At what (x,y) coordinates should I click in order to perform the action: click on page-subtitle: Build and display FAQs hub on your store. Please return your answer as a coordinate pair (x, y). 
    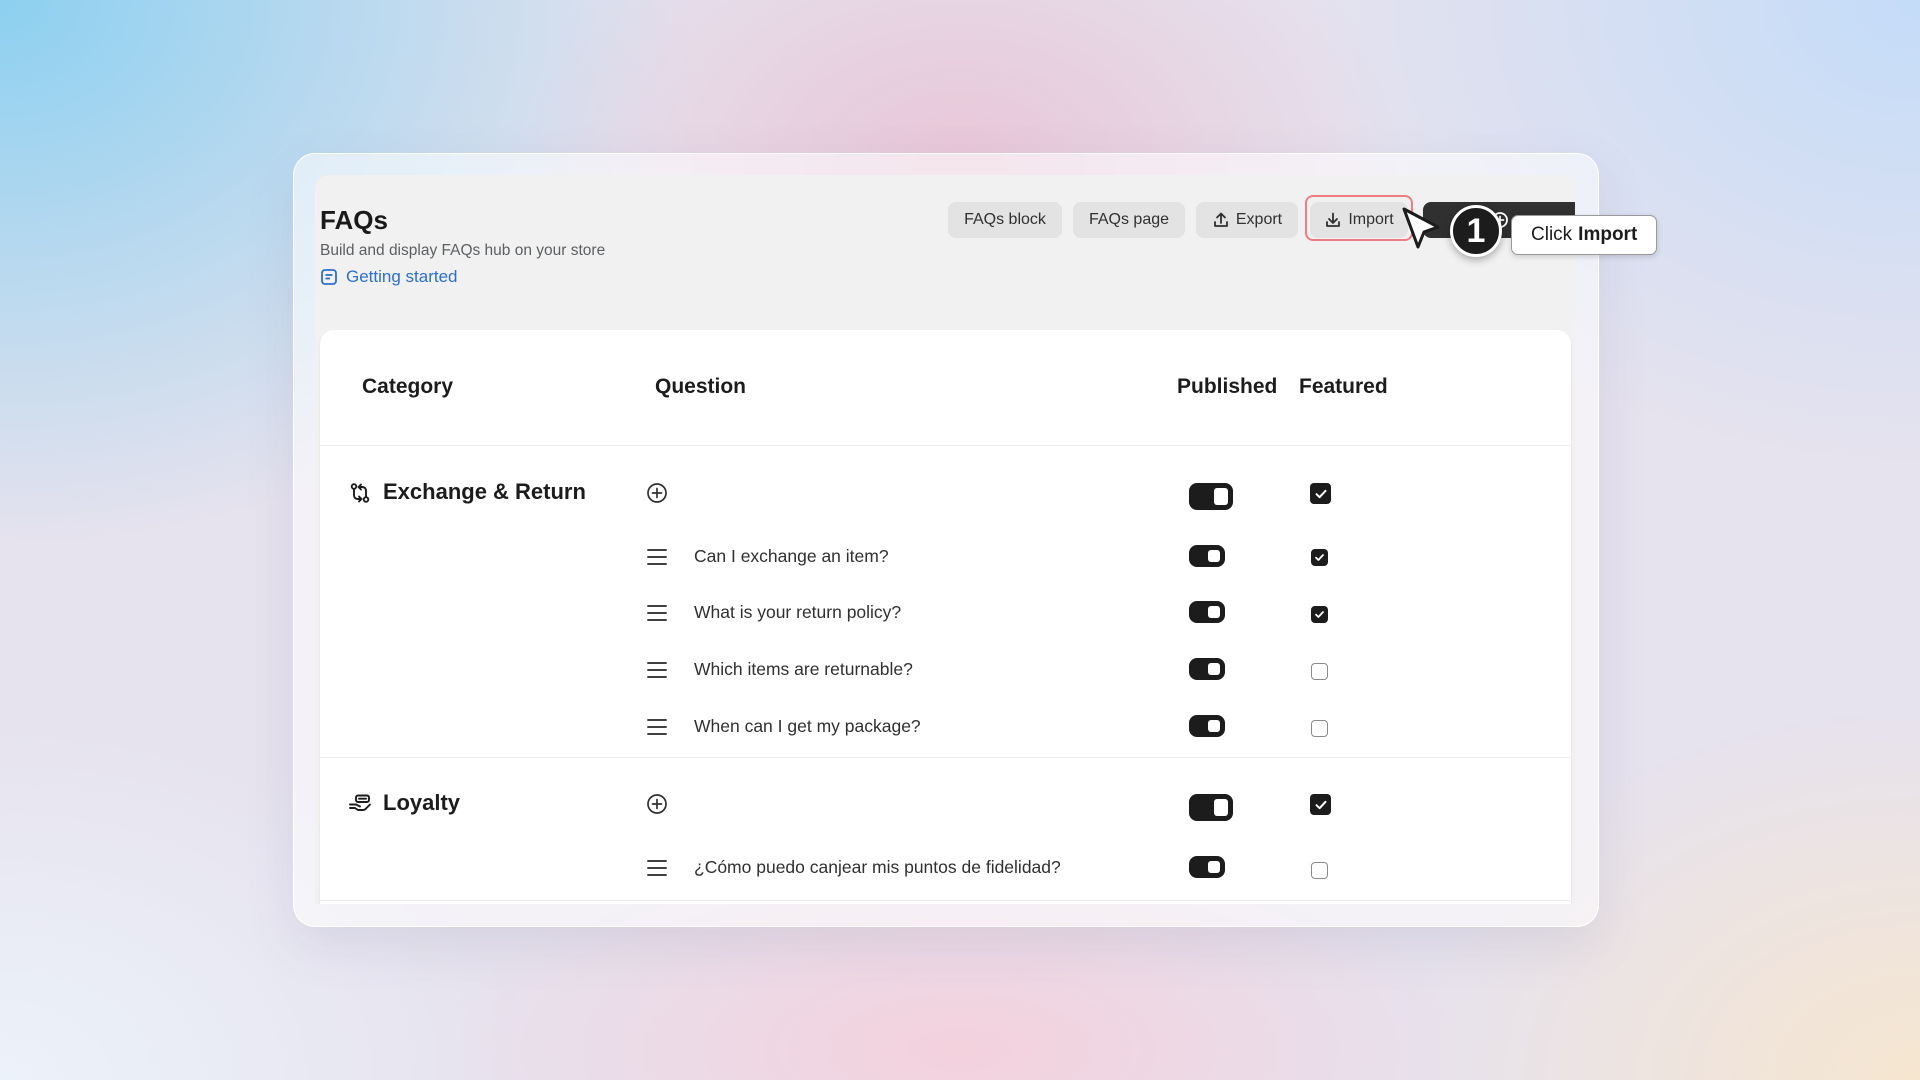
    Looking at the image, I should click on (463, 250).